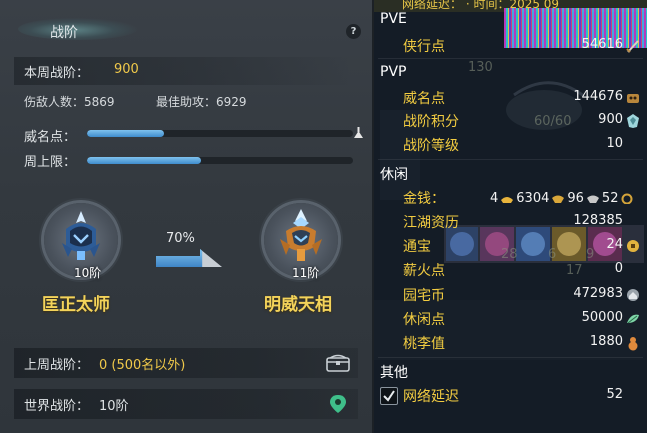 The height and width of the screenshot is (433, 647). Describe the element at coordinates (301, 235) in the screenshot. I see `crown-helmet-icon` at that location.